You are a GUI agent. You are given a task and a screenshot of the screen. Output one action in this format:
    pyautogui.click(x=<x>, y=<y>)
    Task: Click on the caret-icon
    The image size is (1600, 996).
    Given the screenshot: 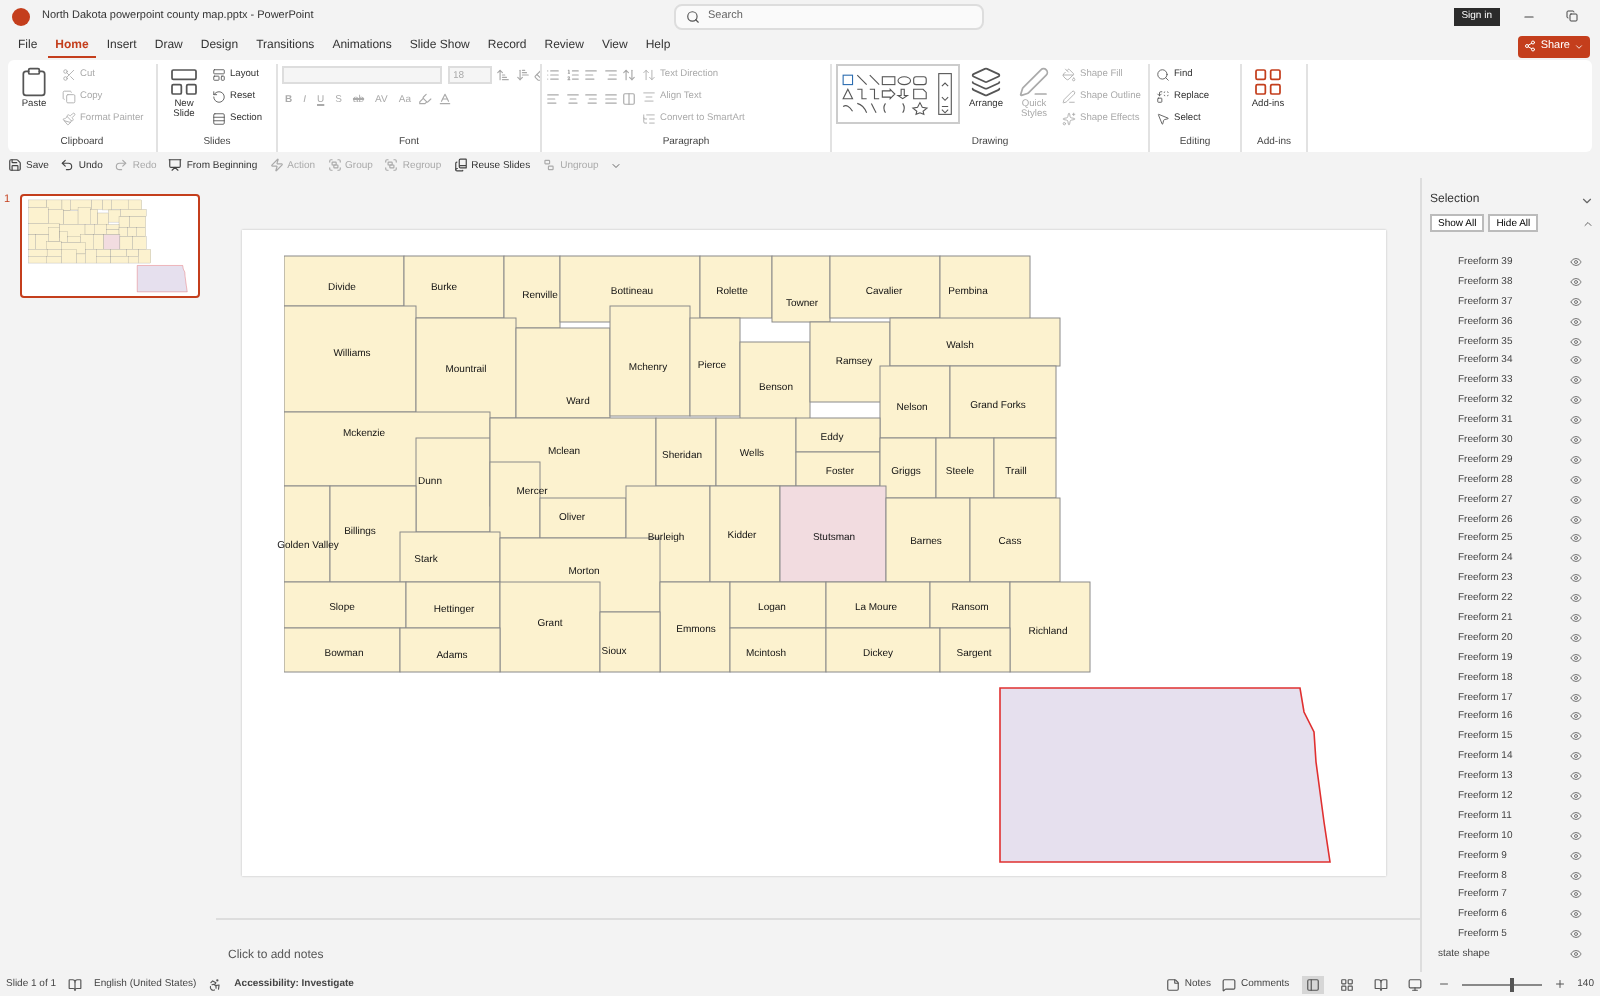 What is the action you would take?
    pyautogui.click(x=1579, y=46)
    